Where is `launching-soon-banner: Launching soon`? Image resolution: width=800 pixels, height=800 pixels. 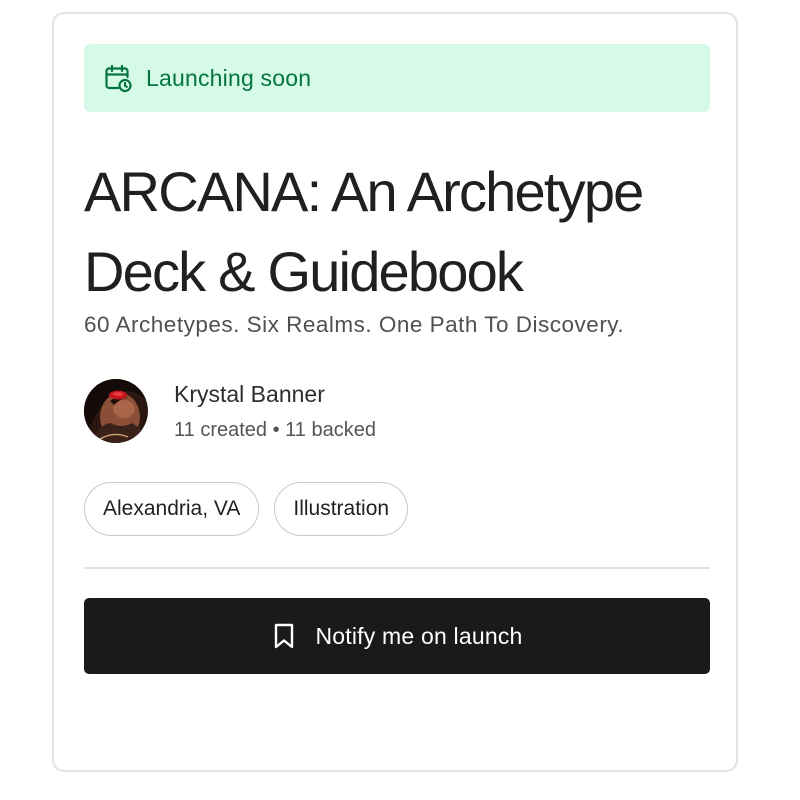
launching-soon-banner: Launching soon is located at coordinates (397, 78).